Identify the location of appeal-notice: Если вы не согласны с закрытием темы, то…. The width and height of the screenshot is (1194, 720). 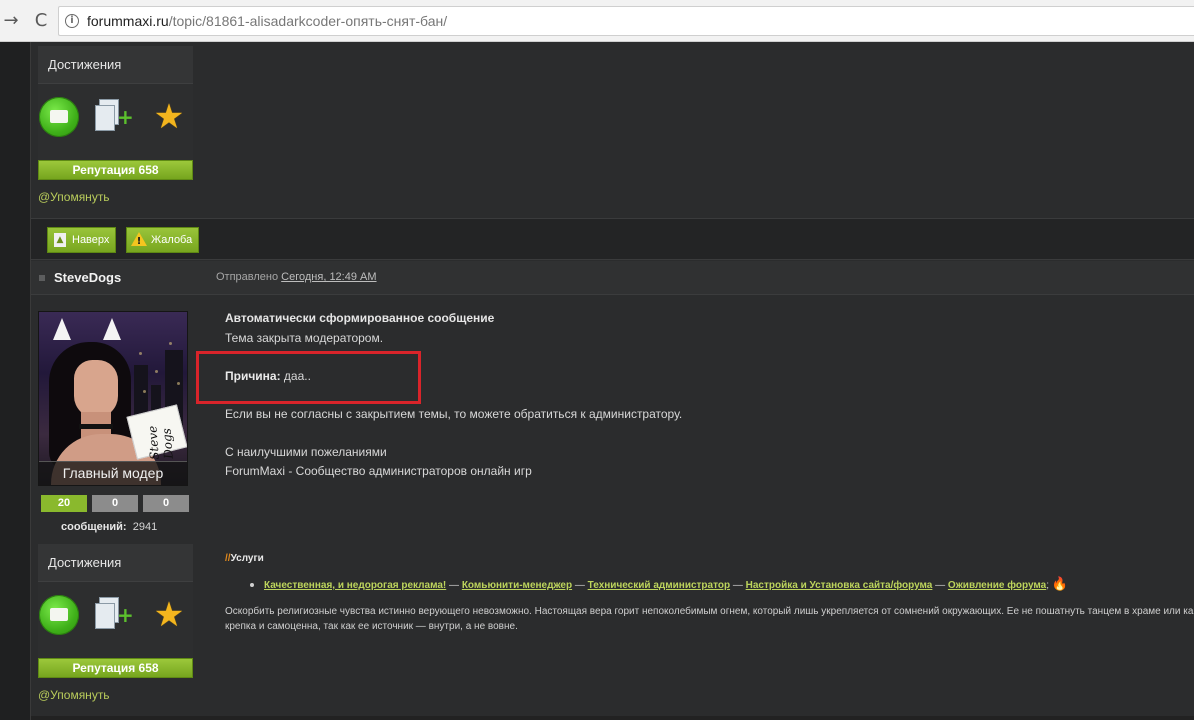
(454, 414).